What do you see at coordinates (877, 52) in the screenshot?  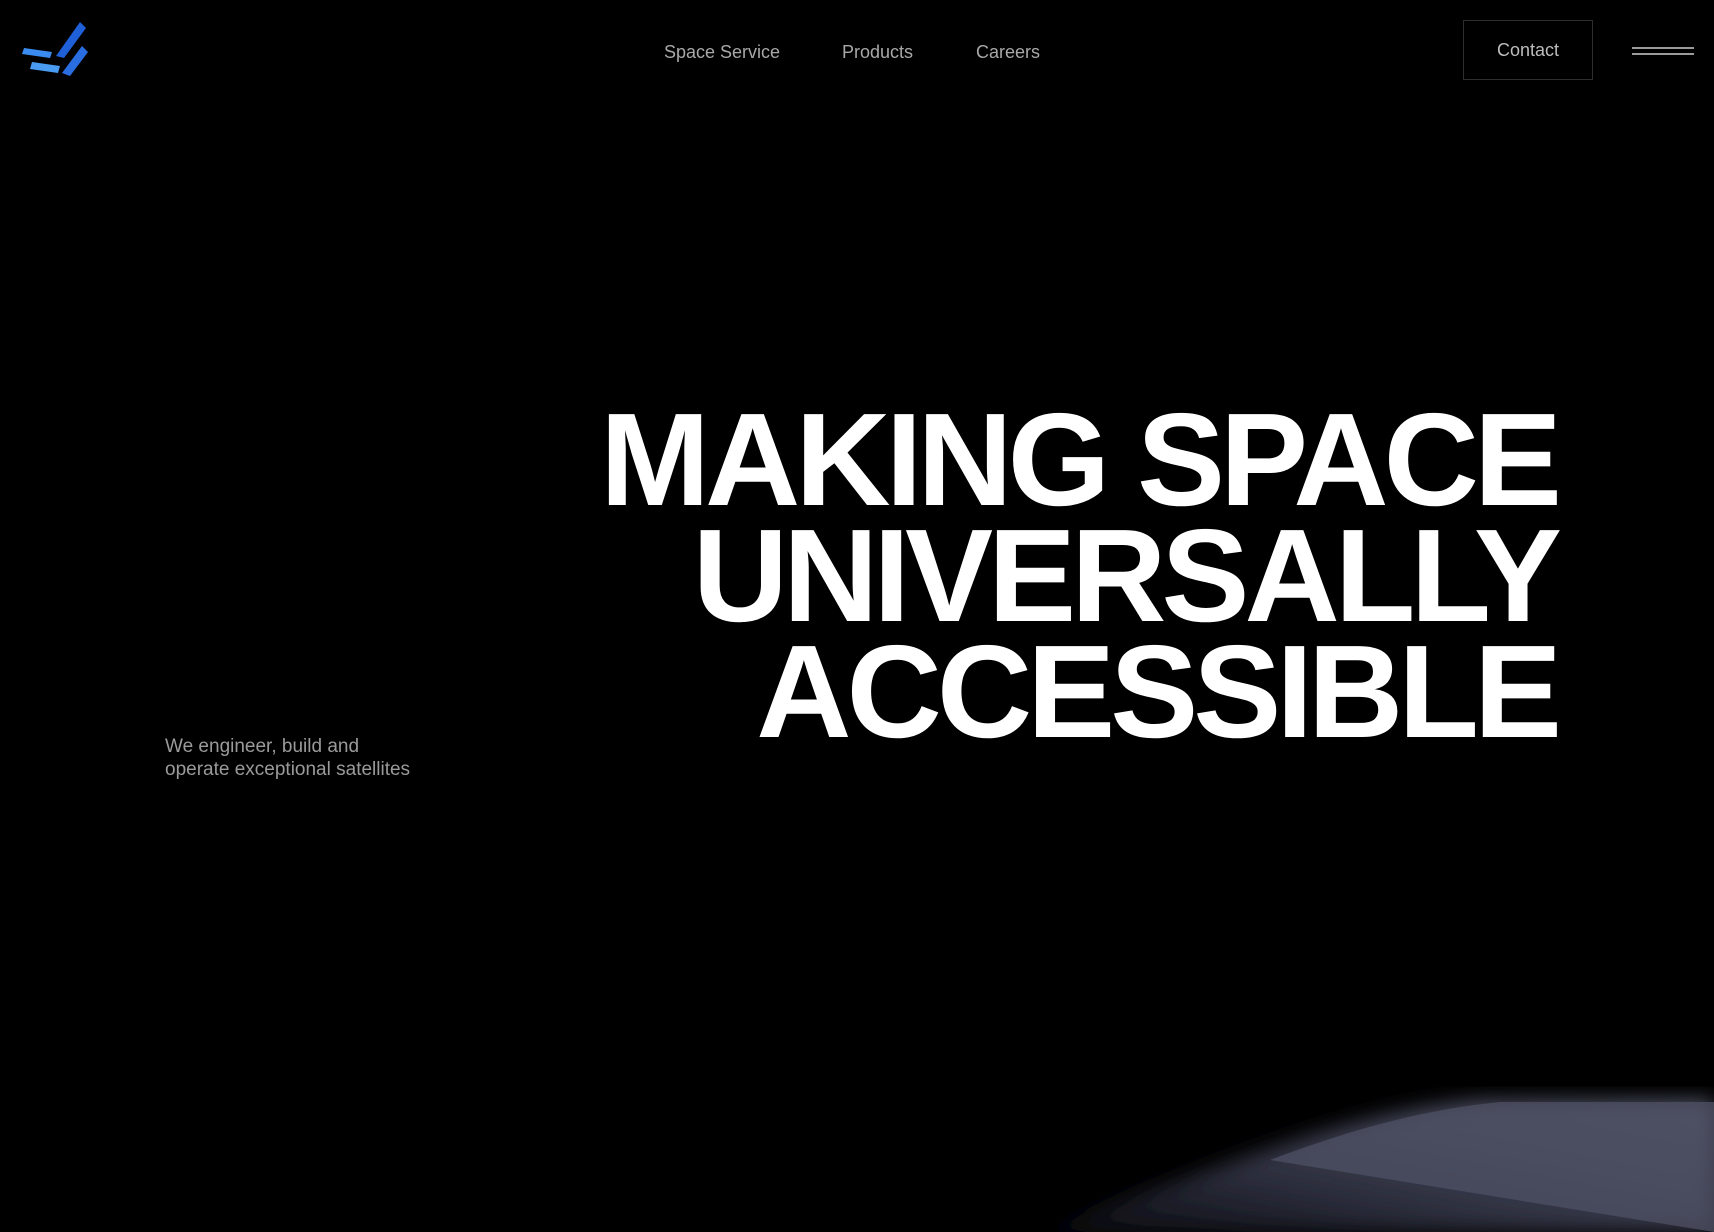 I see `nav-item-products: Products` at bounding box center [877, 52].